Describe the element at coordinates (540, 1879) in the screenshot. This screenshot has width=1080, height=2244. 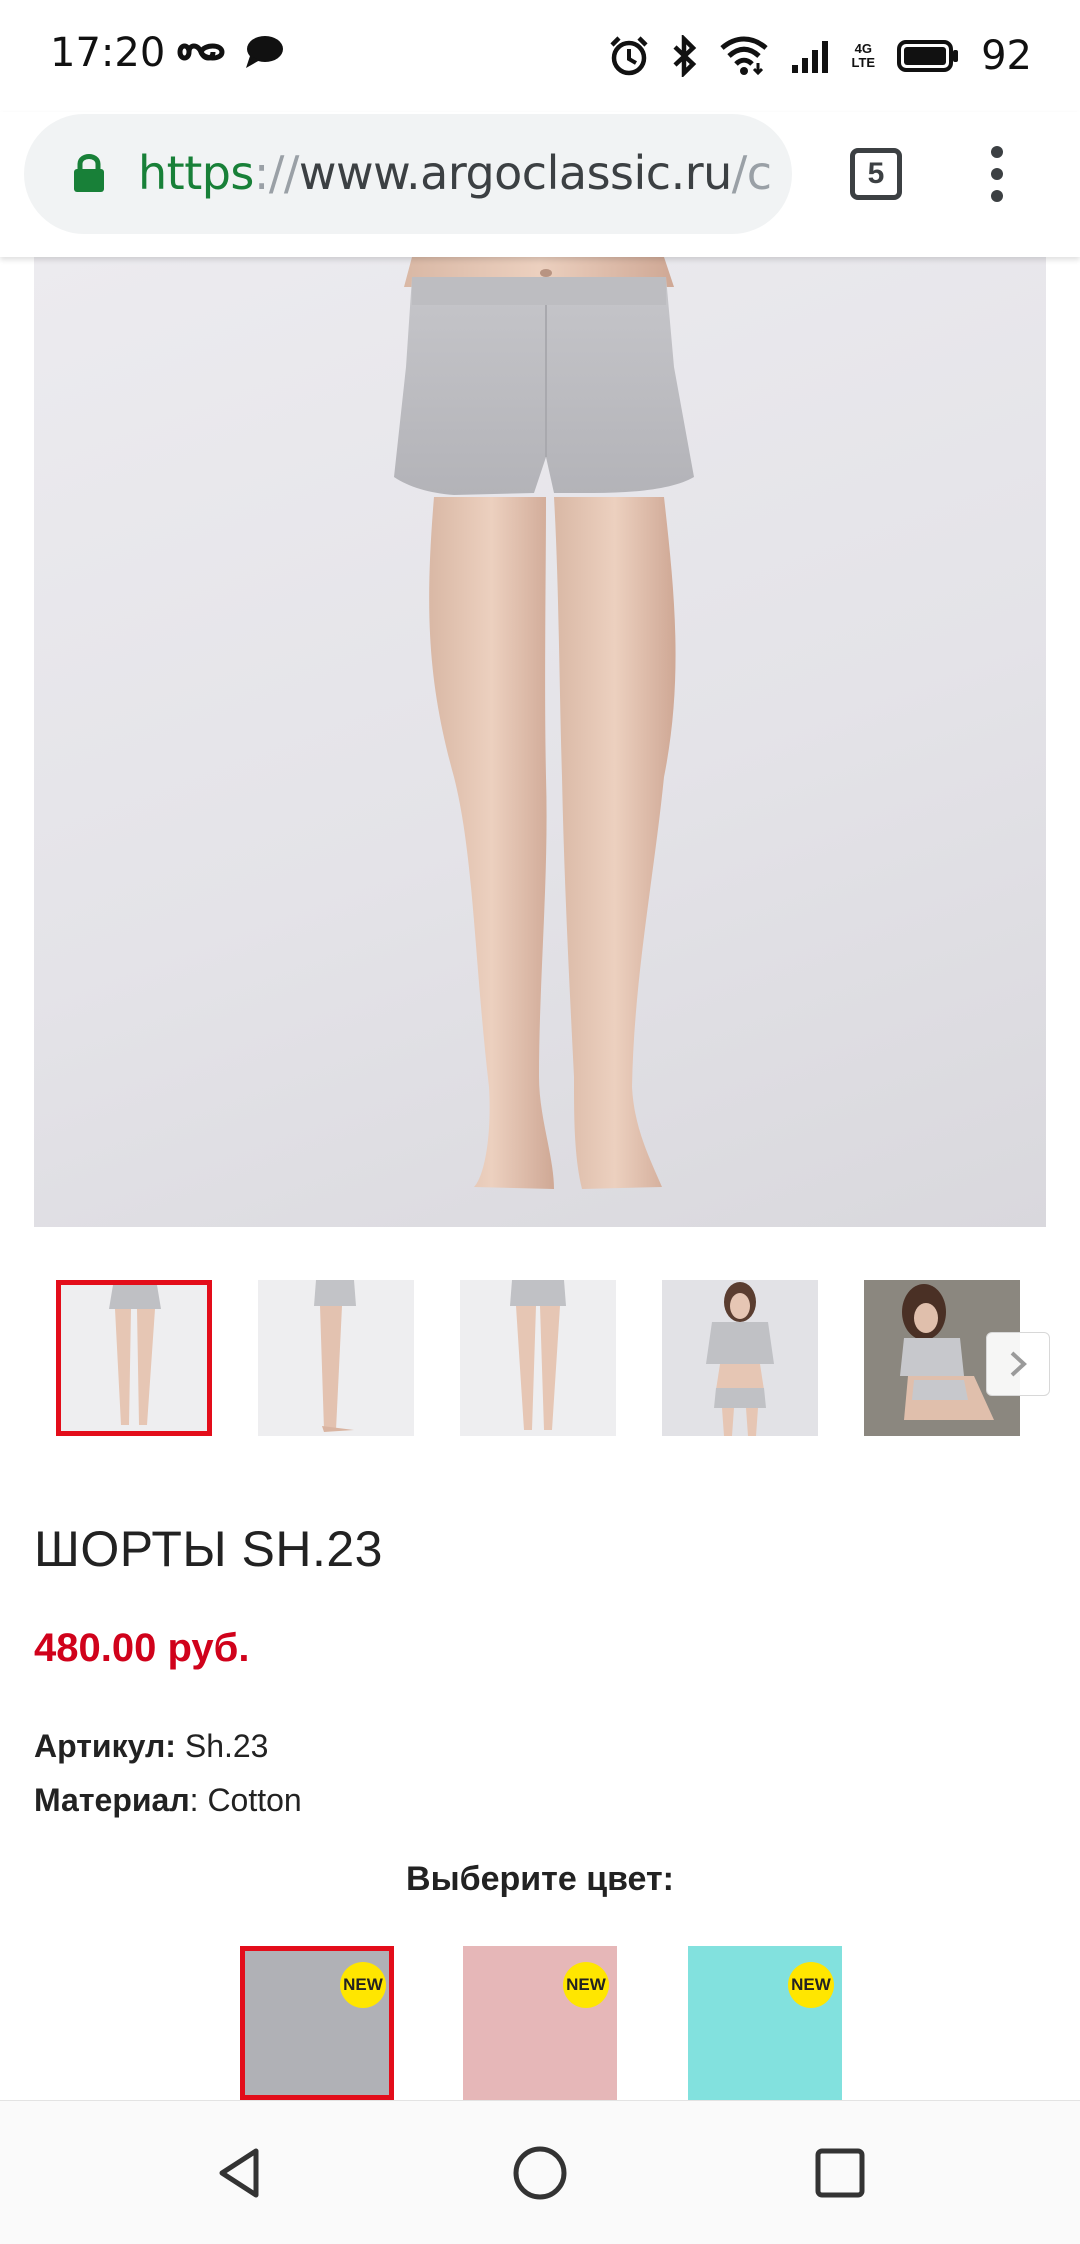
I see `choose-color-heading: Выберите цвет:` at that location.